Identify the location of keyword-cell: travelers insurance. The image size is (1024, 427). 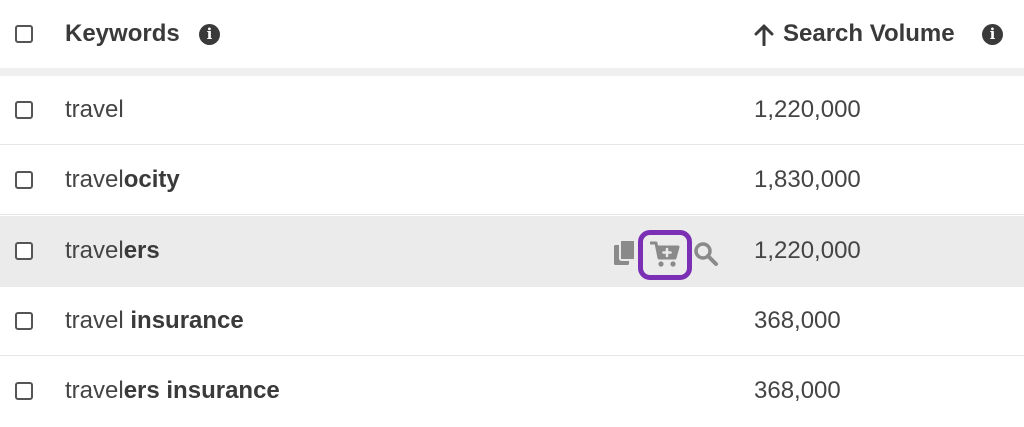
(172, 391).